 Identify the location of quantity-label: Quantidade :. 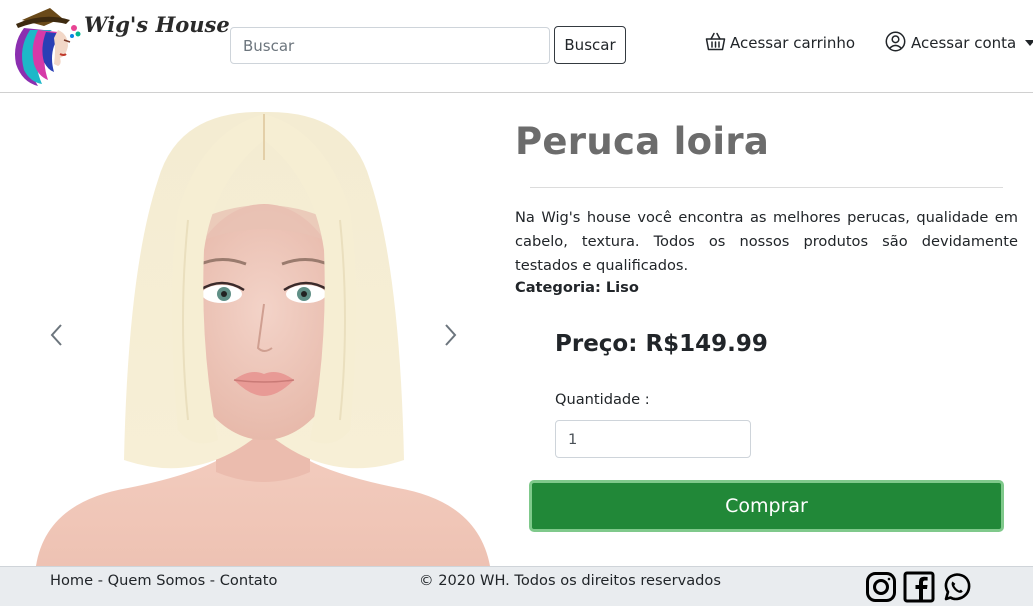
(602, 399).